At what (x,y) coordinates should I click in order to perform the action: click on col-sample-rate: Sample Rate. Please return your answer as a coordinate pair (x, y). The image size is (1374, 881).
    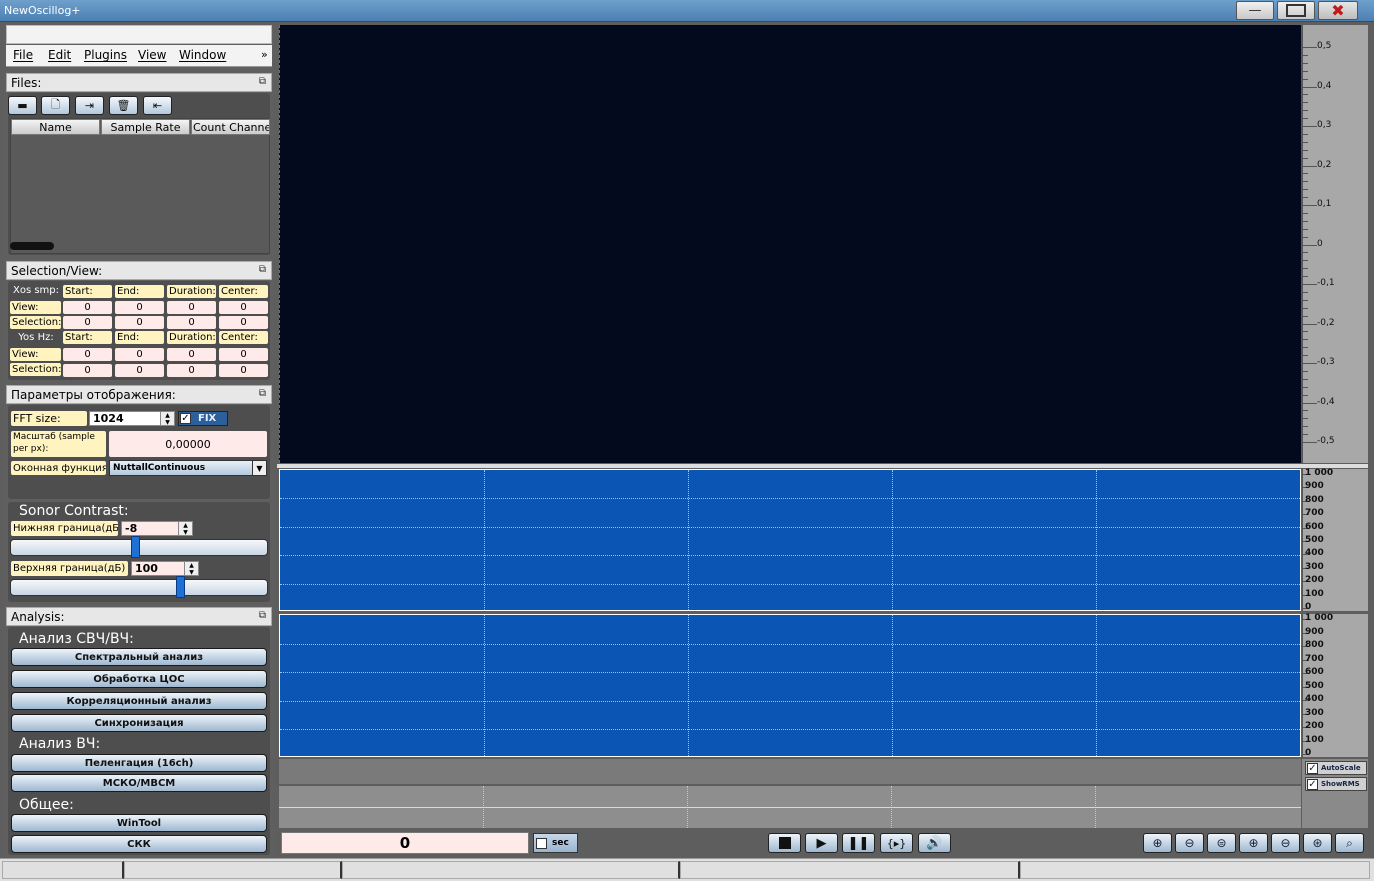
    Looking at the image, I should click on (145, 127).